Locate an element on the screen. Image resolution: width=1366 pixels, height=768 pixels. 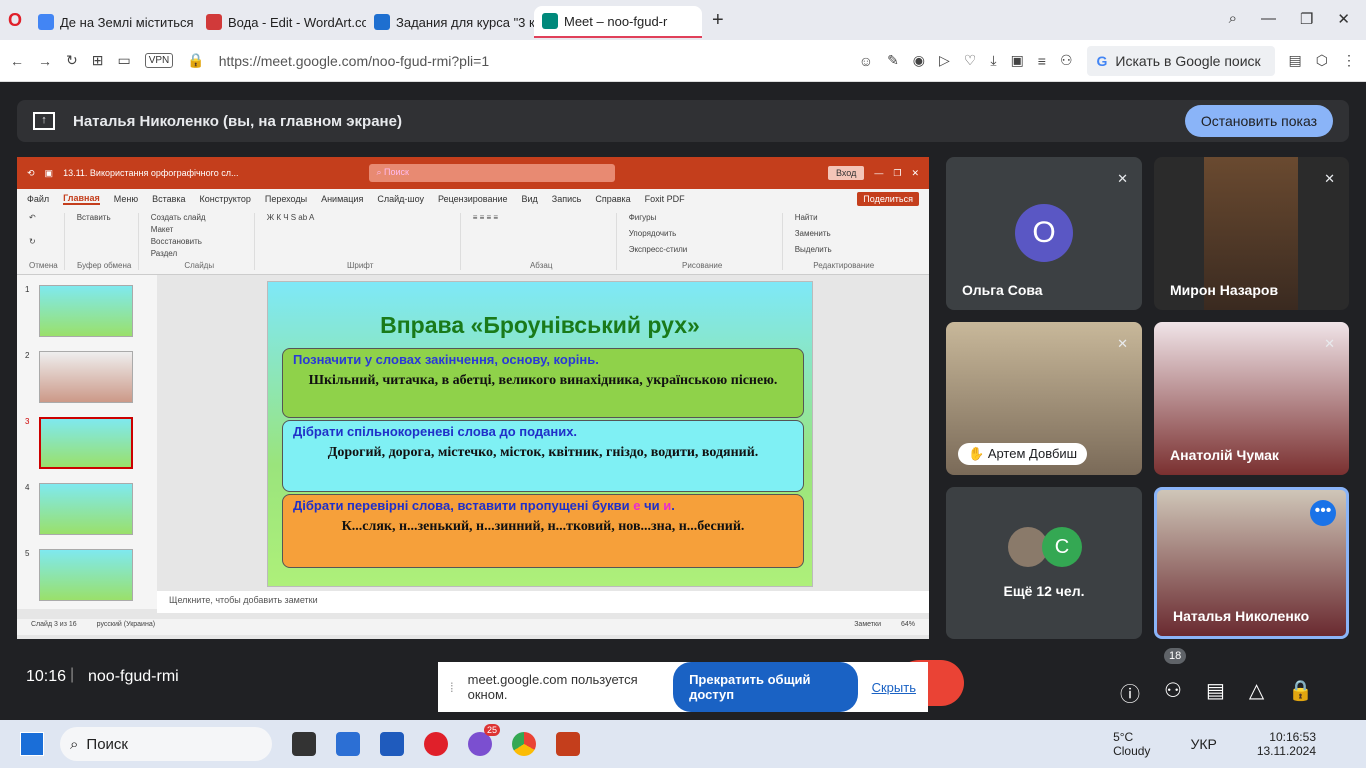
menu-transitions: Переходы is located at coordinates (286, 199).